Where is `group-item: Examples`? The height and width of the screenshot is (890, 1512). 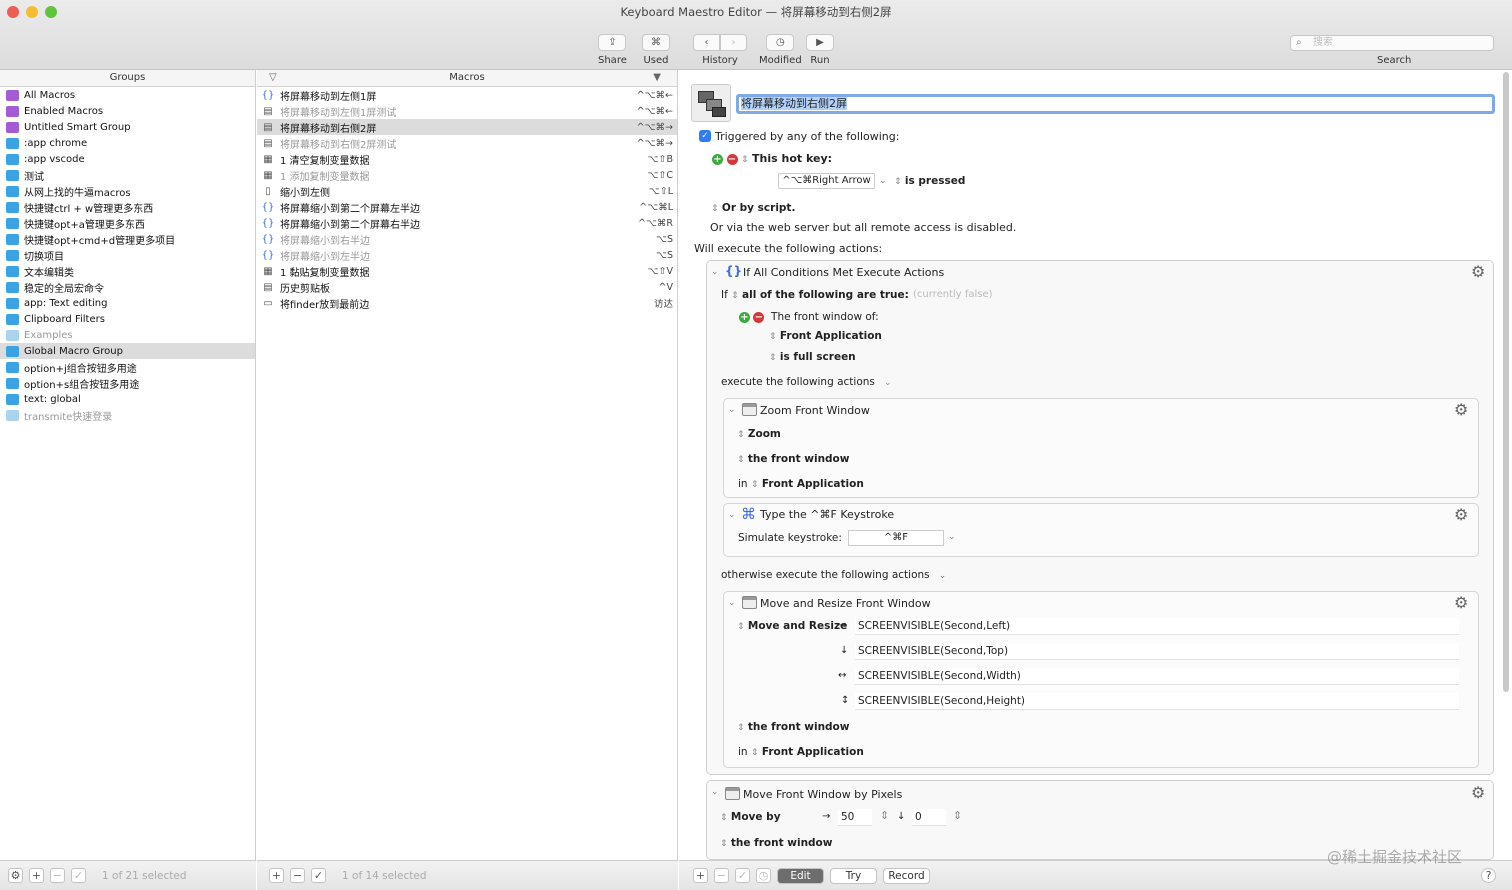
group-item: Examples is located at coordinates (127, 335).